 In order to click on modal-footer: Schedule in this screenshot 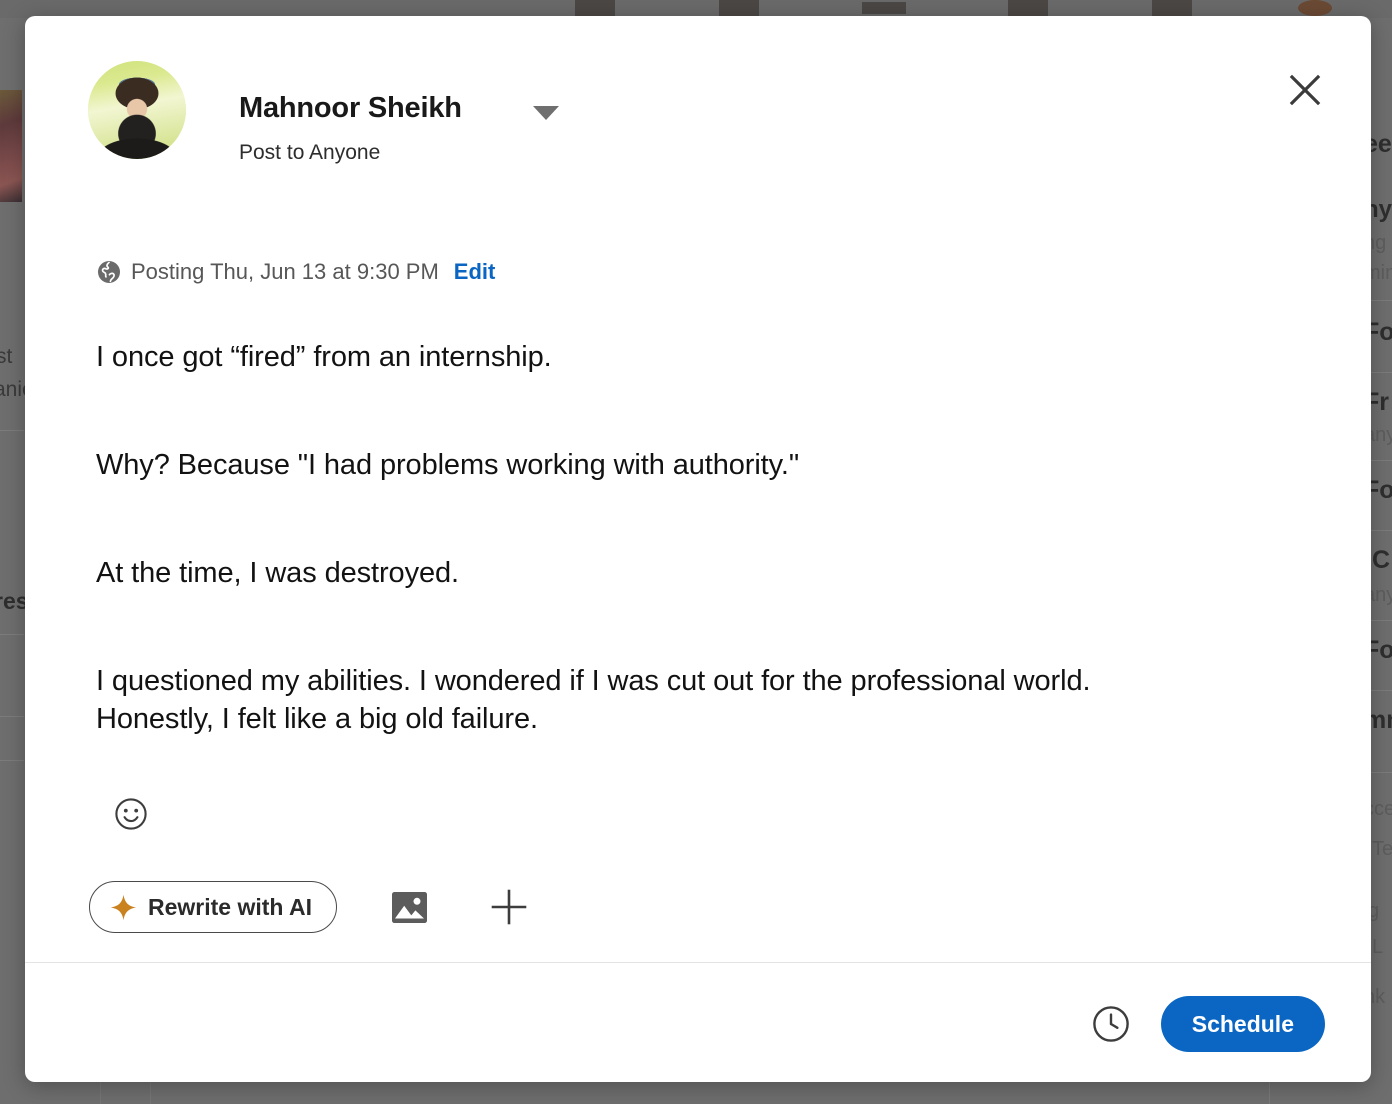, I will do `click(1207, 1024)`.